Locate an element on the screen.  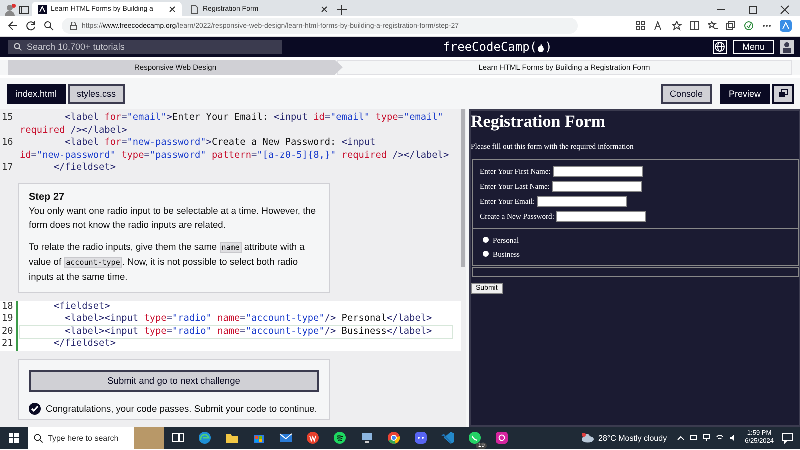
taskbar-search-field: Type here to search is located at coordinates (88, 438).